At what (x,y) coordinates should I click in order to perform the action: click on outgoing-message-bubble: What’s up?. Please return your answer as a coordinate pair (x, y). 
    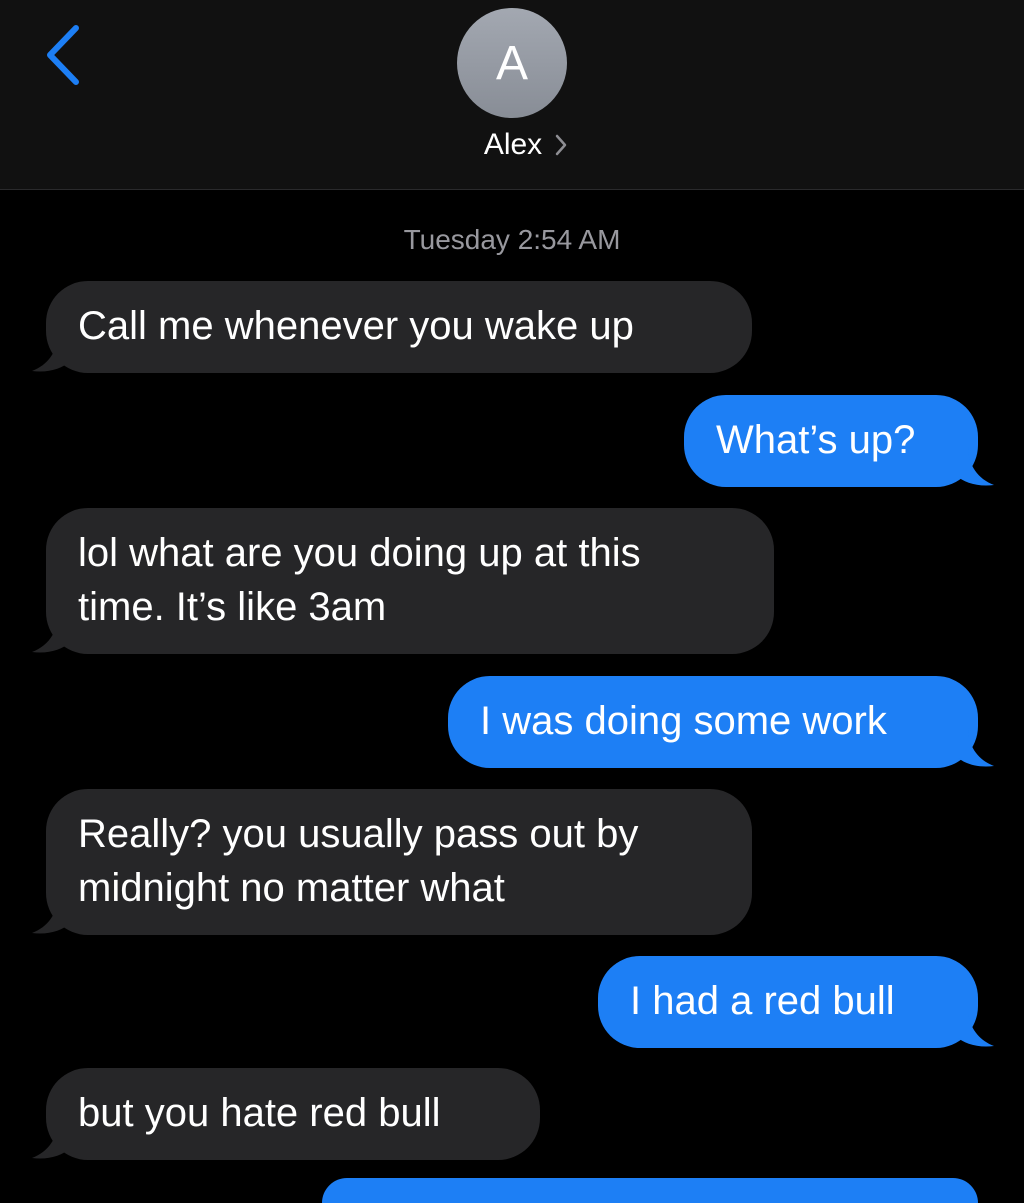
    Looking at the image, I should click on (831, 441).